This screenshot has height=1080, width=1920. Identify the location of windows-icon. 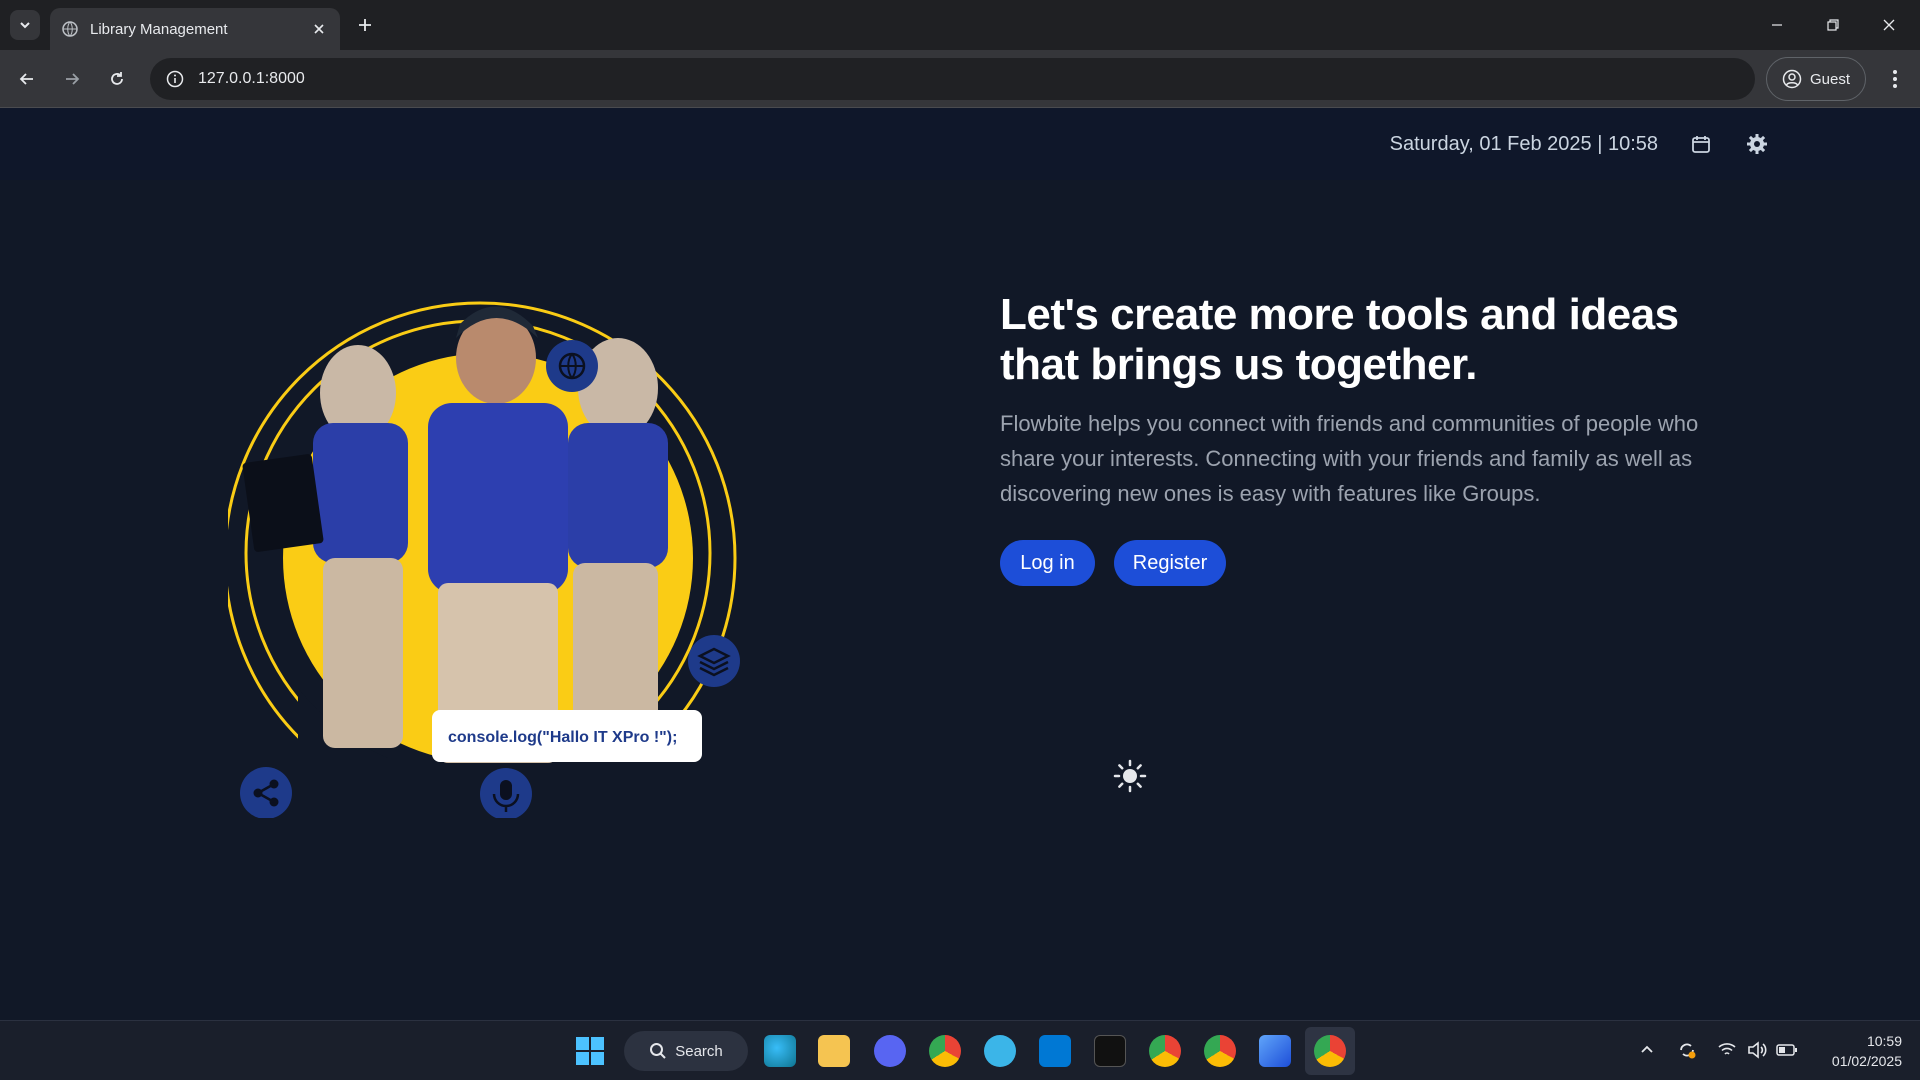
(590, 1051).